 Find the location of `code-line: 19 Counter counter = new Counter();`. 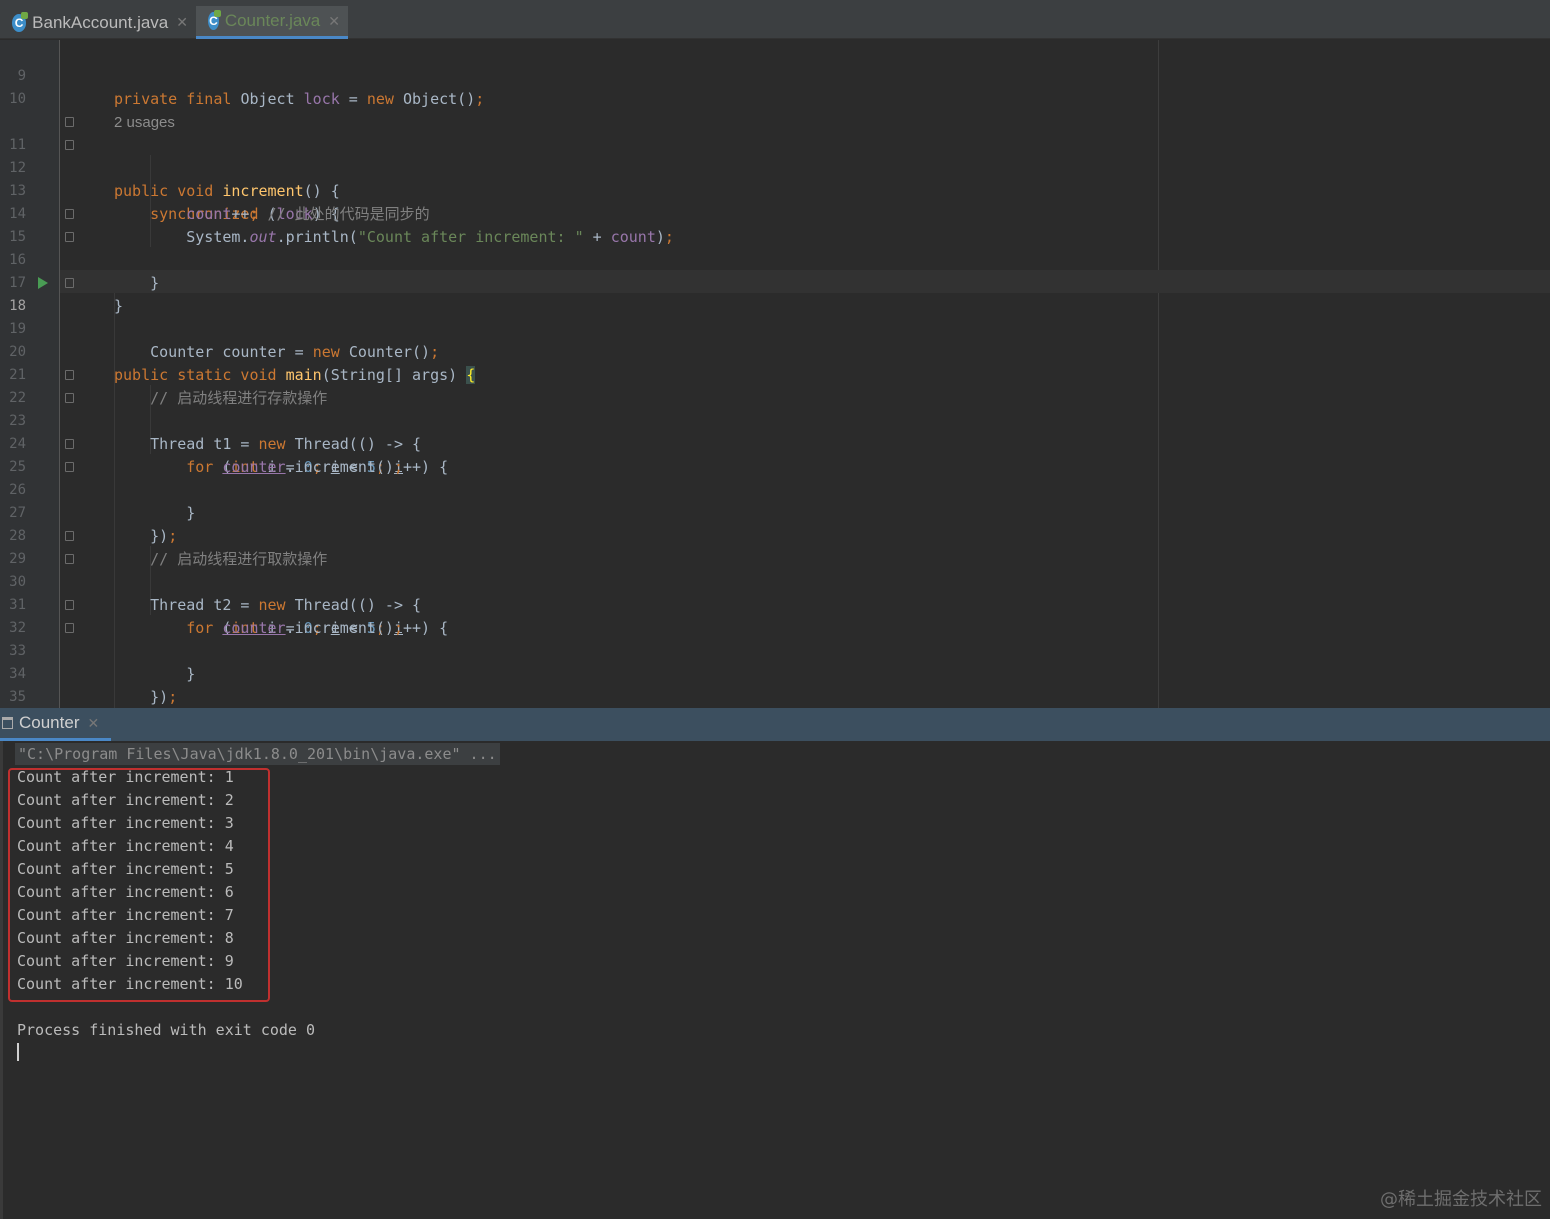

code-line: 19 Counter counter = new Counter(); is located at coordinates (775, 328).